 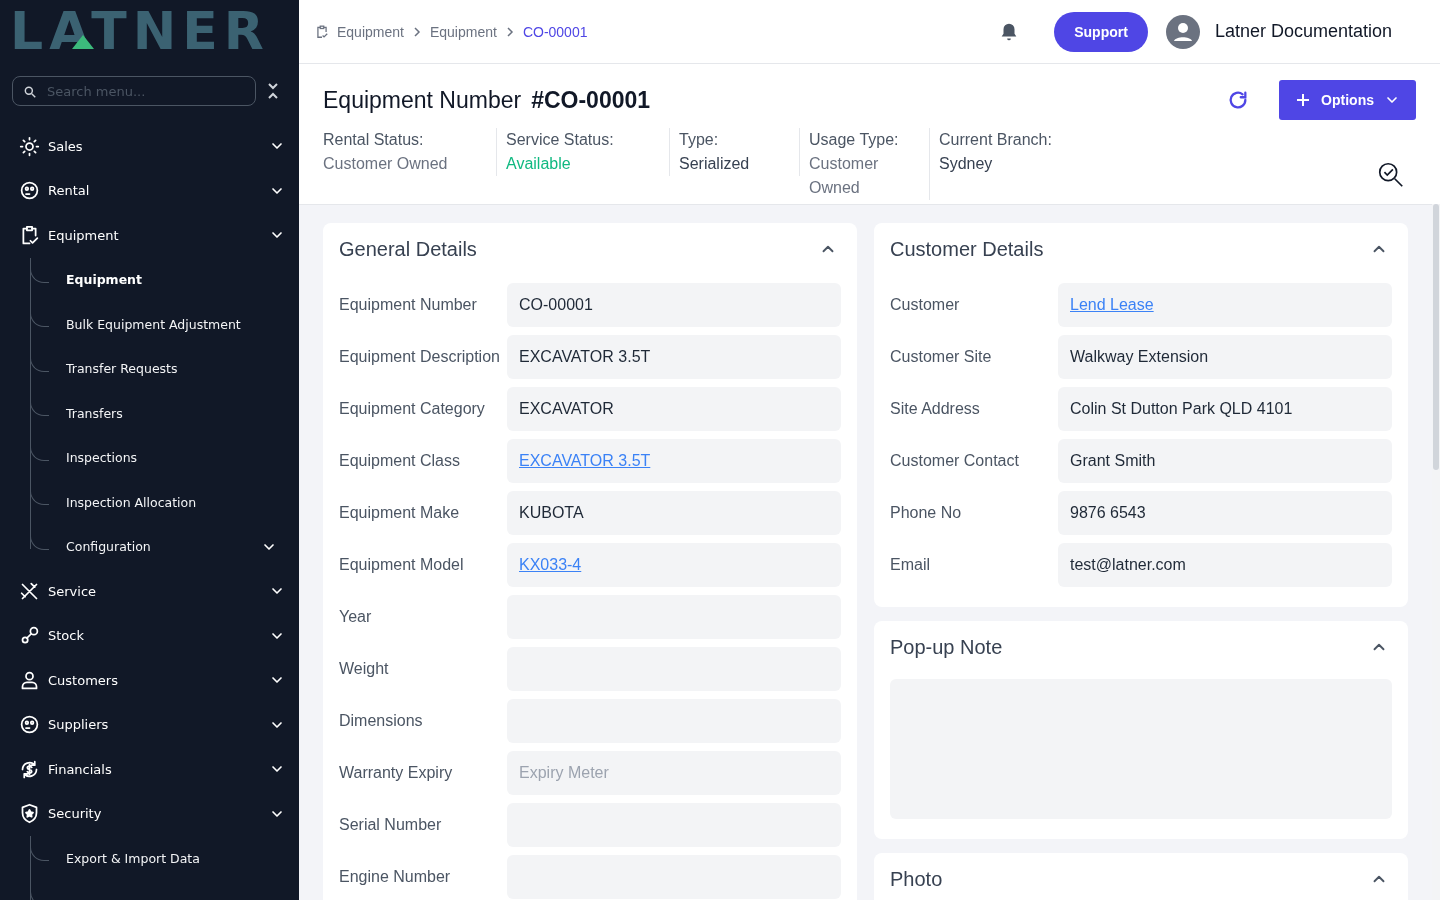 What do you see at coordinates (1101, 31) in the screenshot?
I see `support-button: Support` at bounding box center [1101, 31].